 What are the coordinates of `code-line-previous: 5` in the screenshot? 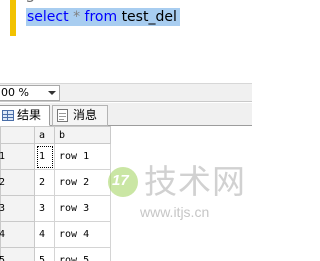 It's located at (30, 3).